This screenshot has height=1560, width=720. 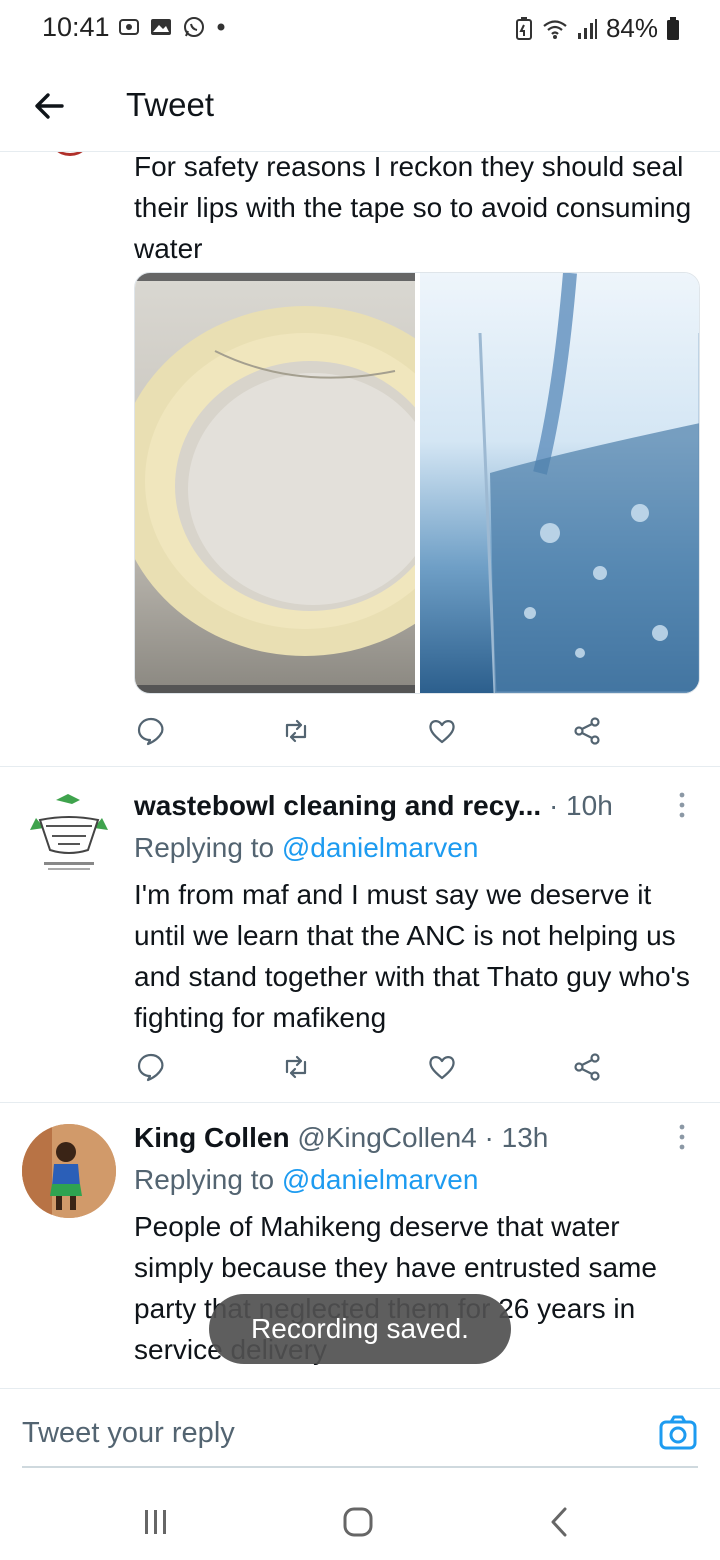 What do you see at coordinates (419, 1137) in the screenshot?
I see `author-meta: @KingCollen4 · 13h` at bounding box center [419, 1137].